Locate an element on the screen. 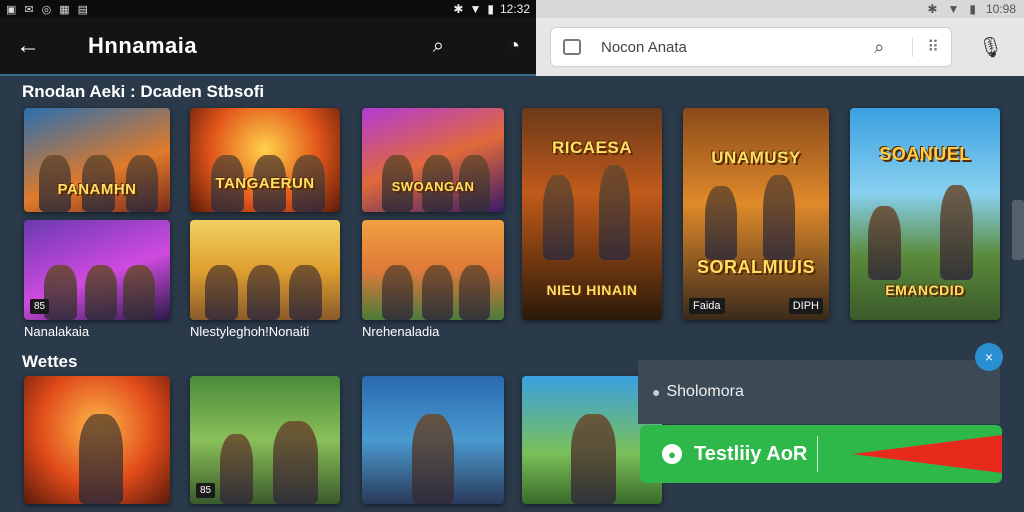  game-card: RICAESA NIEU HINAIN is located at coordinates (592, 214).